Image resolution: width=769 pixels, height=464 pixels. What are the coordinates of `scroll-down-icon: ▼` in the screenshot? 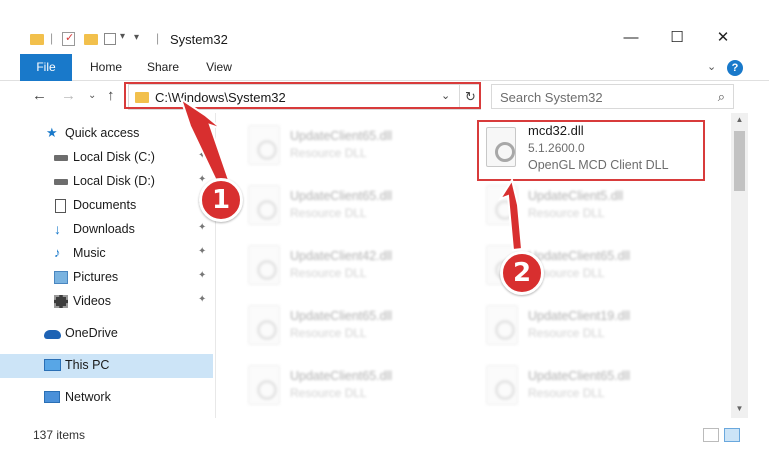 It's located at (739, 410).